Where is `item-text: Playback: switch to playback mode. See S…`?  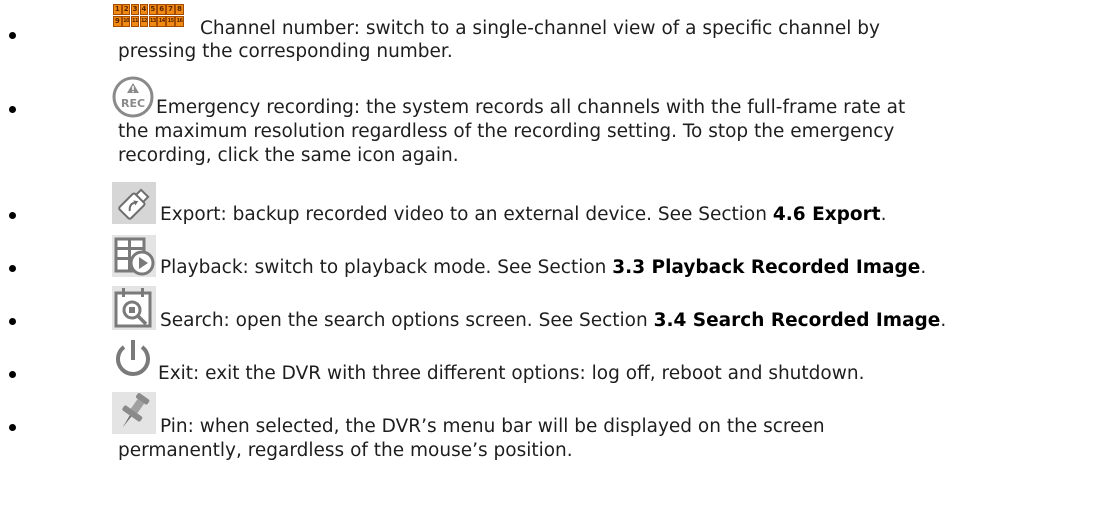
item-text: Playback: switch to playback mode. See S… is located at coordinates (630, 268).